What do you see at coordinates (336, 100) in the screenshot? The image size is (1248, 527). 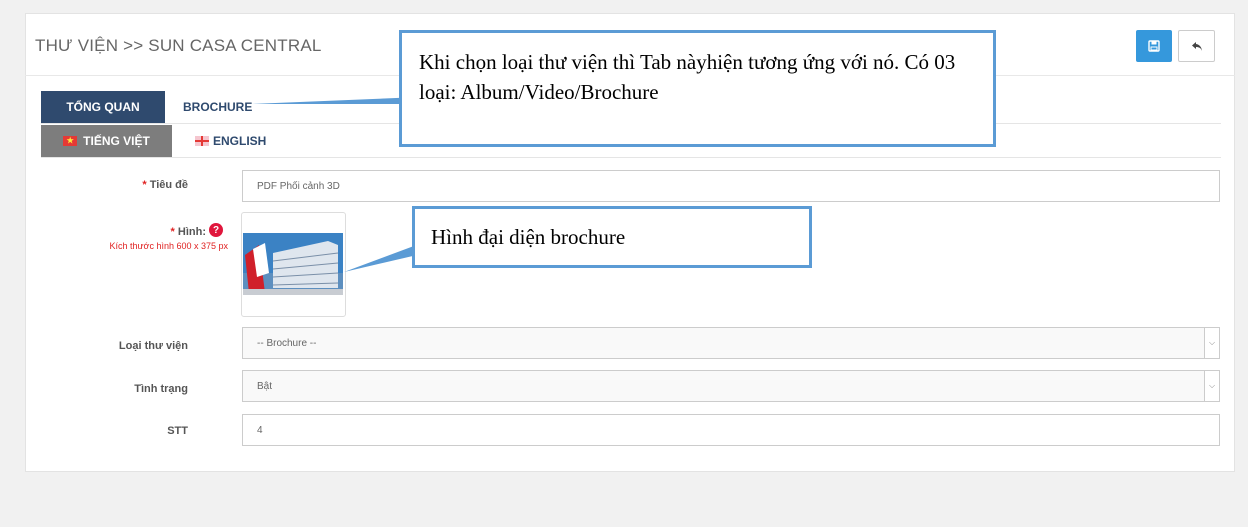 I see `tab-callout-pointer` at bounding box center [336, 100].